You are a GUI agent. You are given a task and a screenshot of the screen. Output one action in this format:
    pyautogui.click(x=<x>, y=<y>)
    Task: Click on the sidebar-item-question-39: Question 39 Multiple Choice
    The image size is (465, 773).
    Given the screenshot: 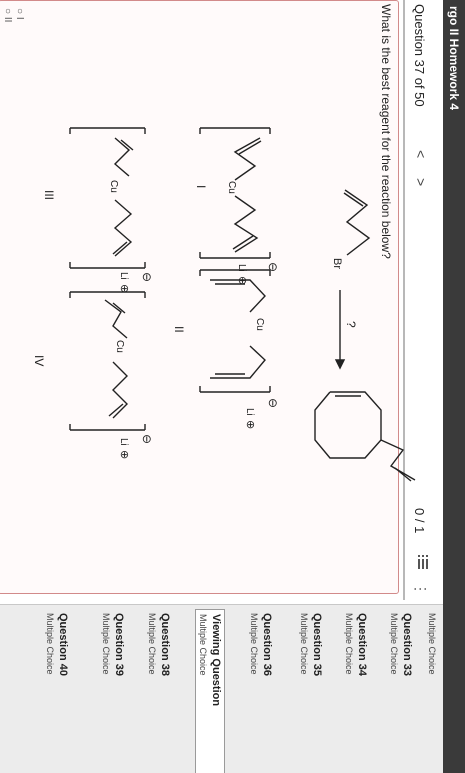 What is the action you would take?
    pyautogui.click(x=113, y=693)
    